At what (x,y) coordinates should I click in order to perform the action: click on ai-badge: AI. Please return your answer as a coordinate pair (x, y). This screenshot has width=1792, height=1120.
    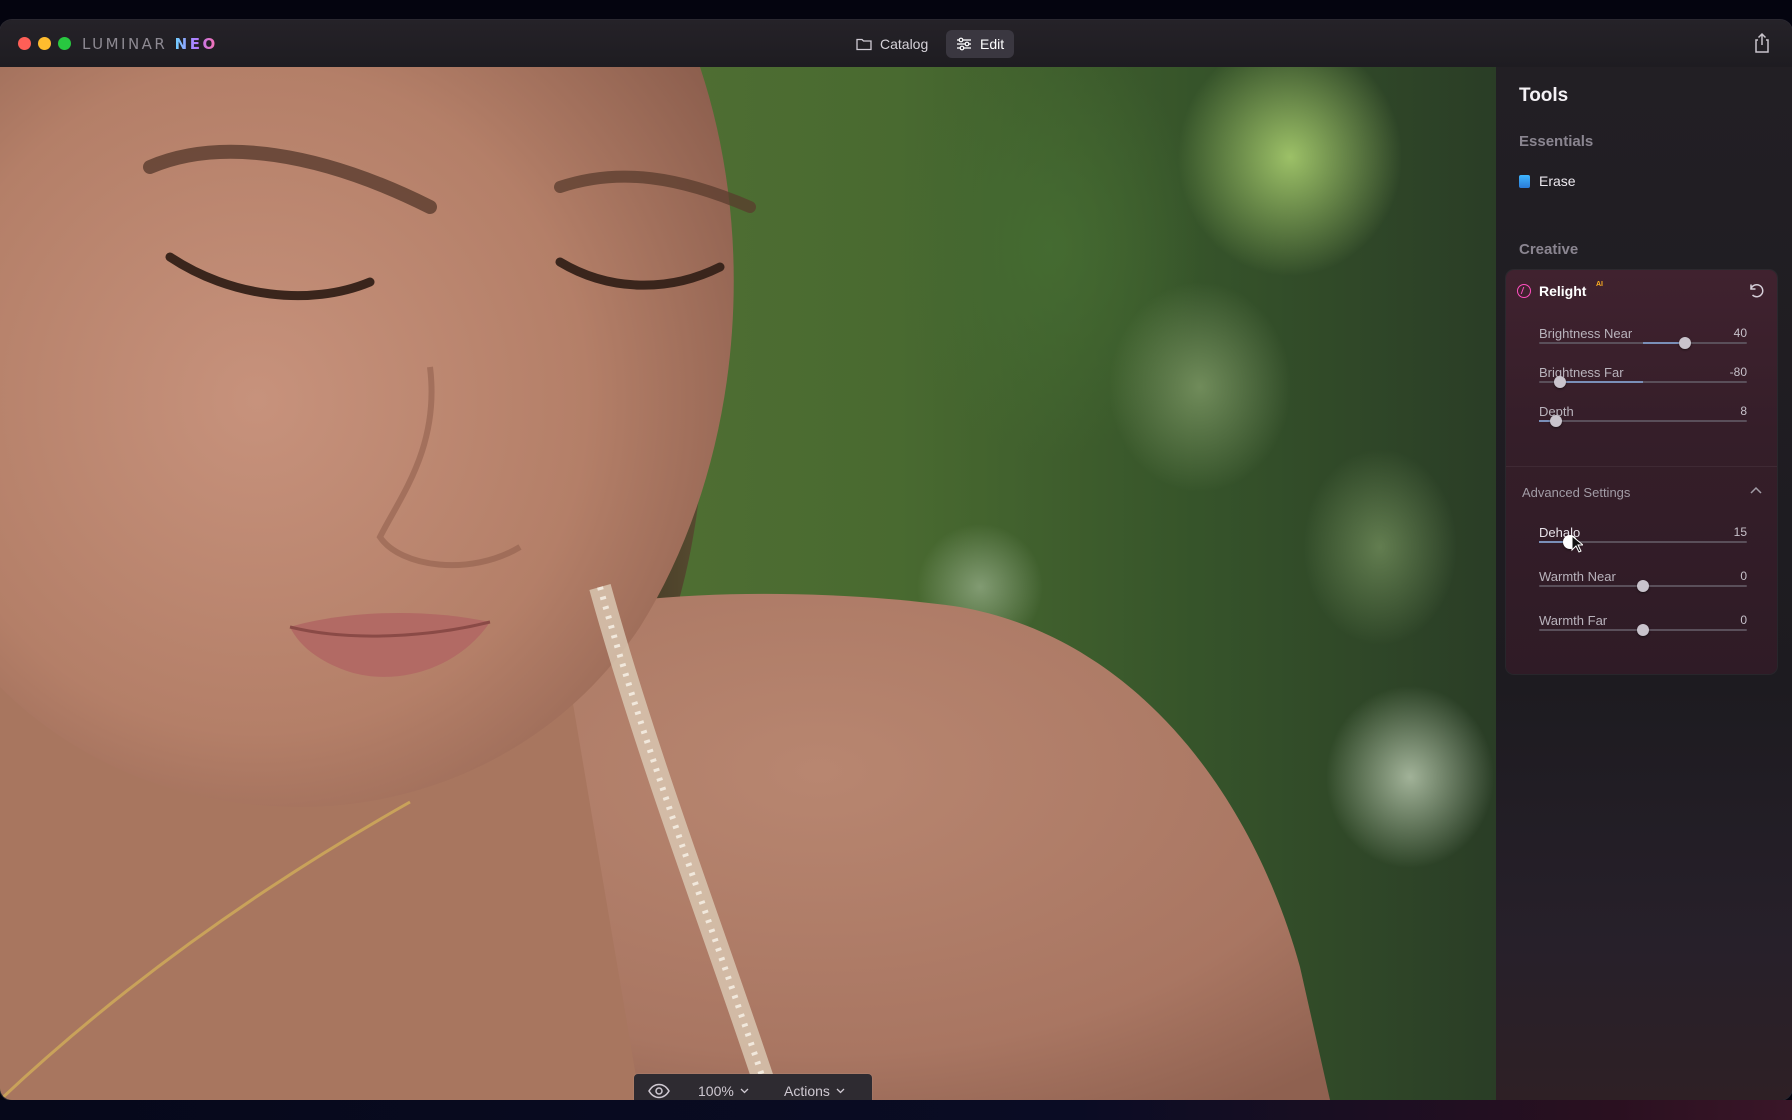
    Looking at the image, I should click on (1599, 284).